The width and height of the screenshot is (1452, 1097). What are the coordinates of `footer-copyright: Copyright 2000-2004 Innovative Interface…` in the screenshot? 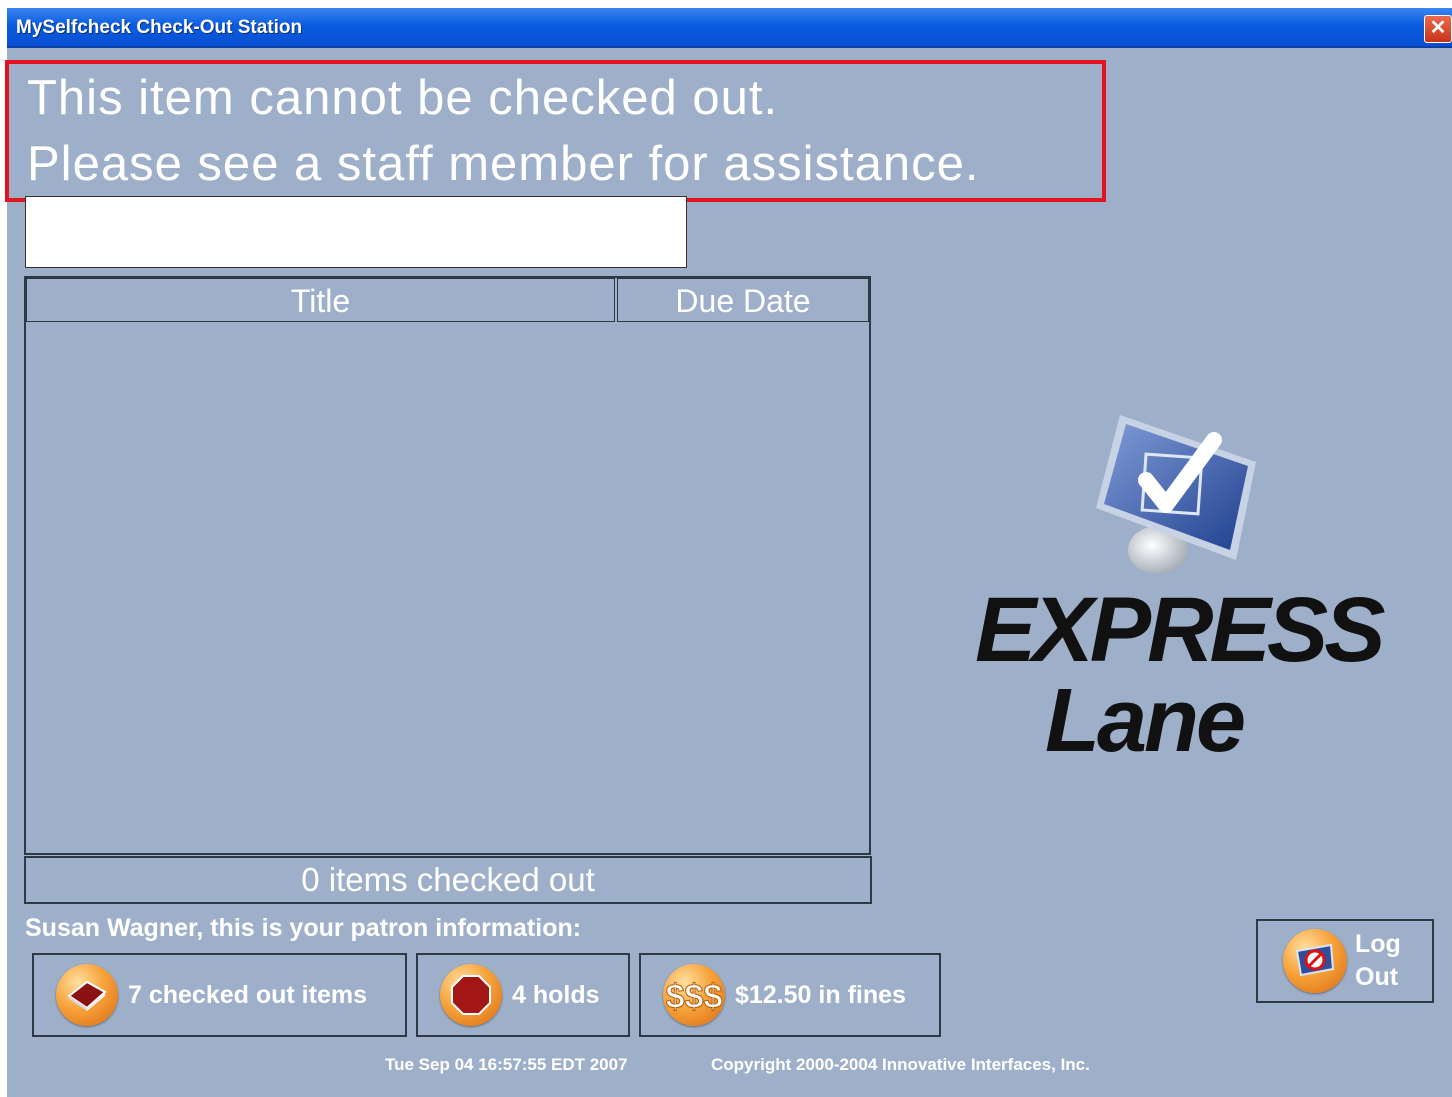 It's located at (900, 1064).